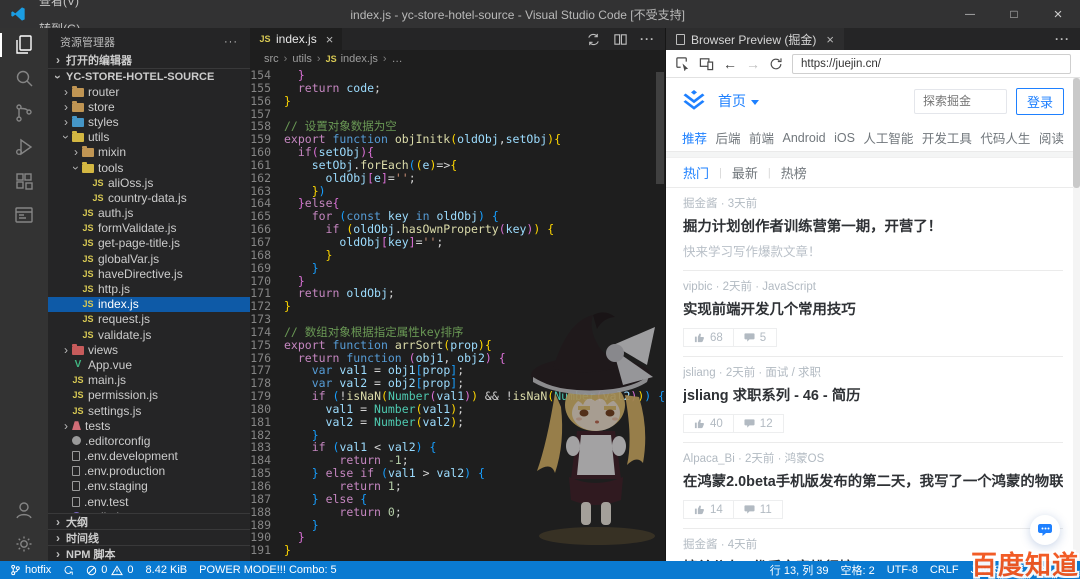 This screenshot has height=579, width=1080. I want to click on juejin-logo, so click(694, 101).